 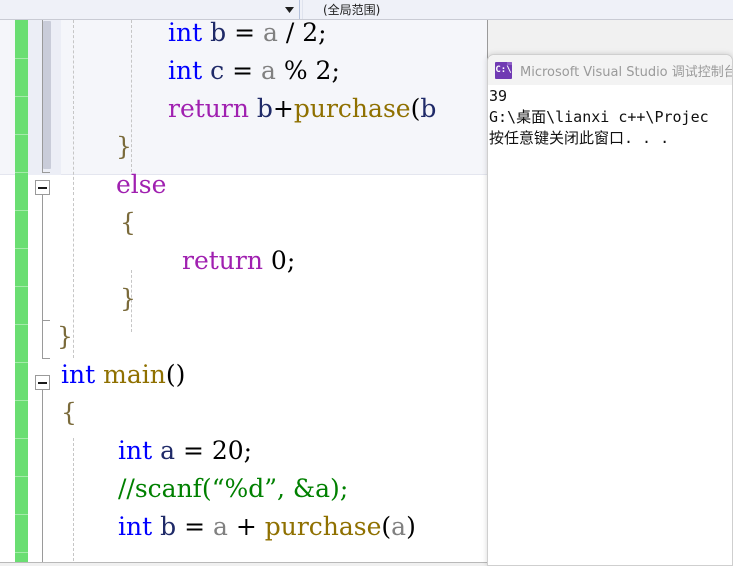 What do you see at coordinates (290, 33) in the screenshot?
I see `code-token-punct: /` at bounding box center [290, 33].